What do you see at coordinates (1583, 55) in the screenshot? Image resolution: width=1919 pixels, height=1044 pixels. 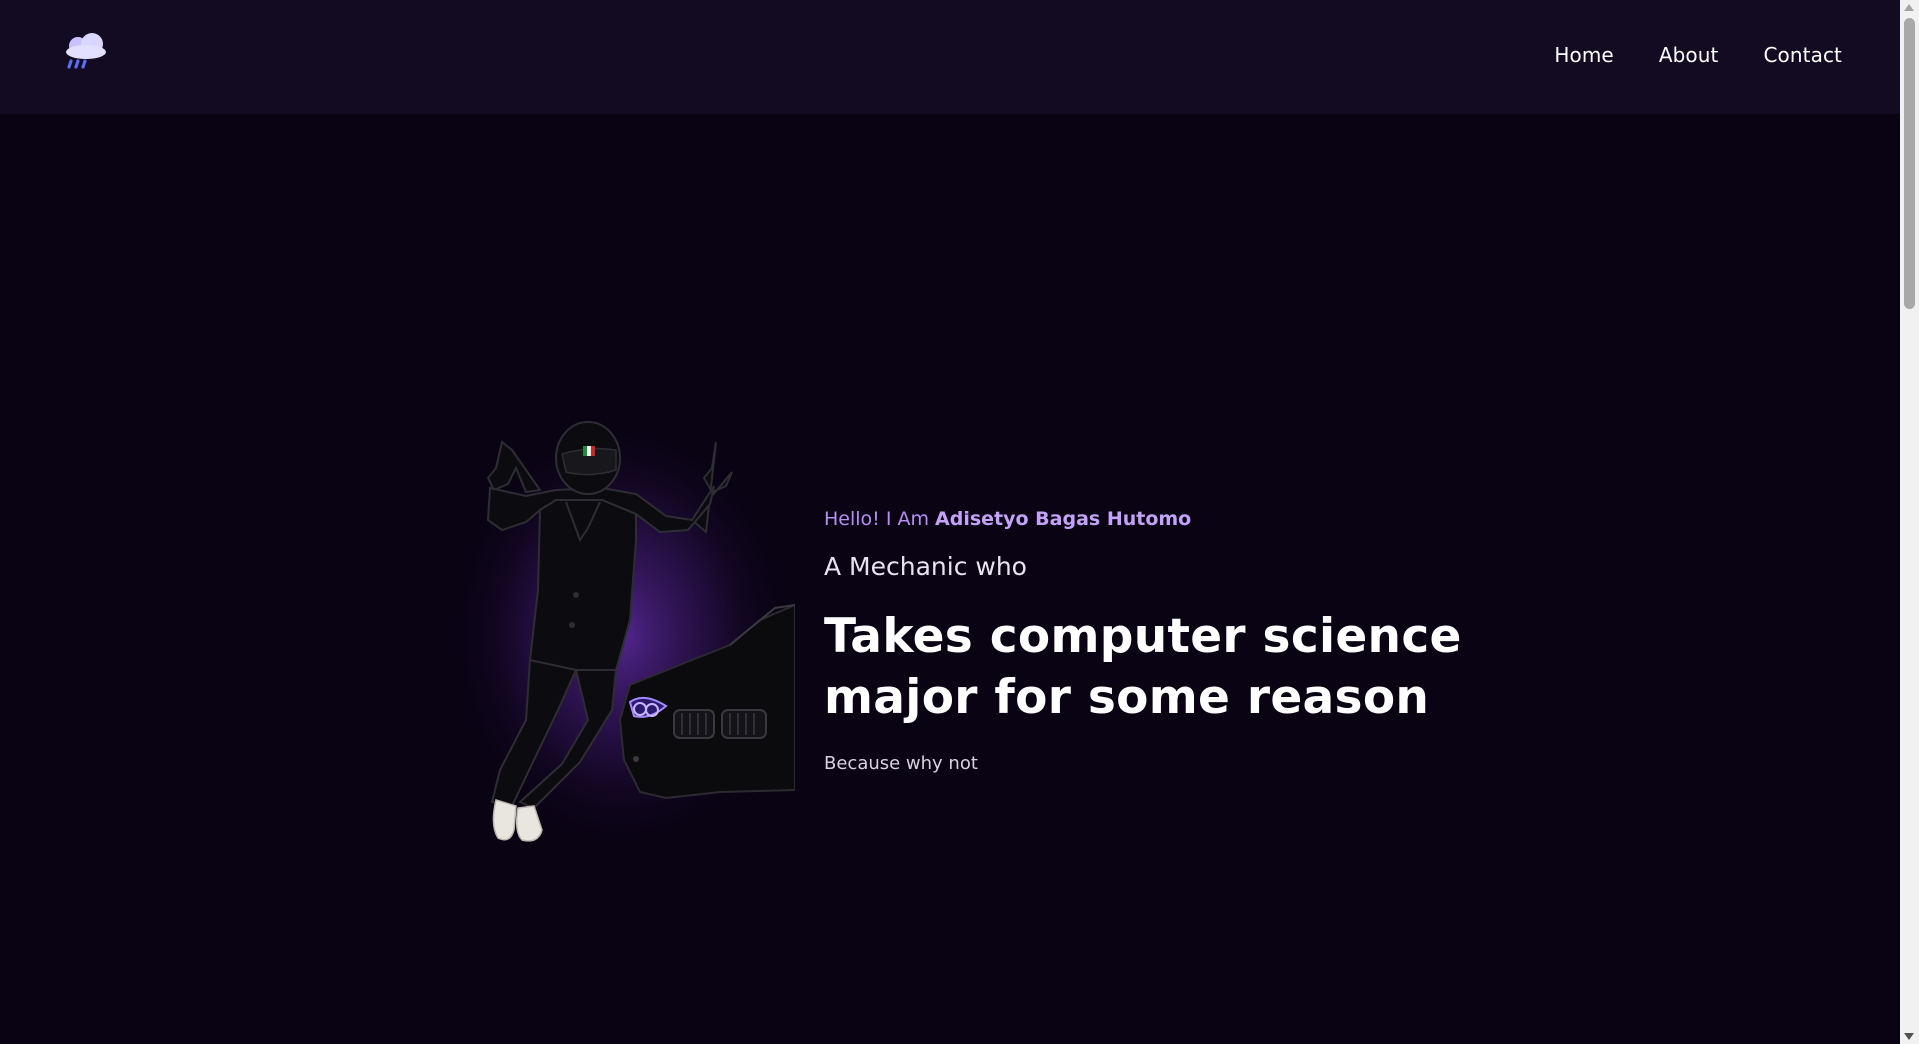 I see `nav-home-link: Home` at bounding box center [1583, 55].